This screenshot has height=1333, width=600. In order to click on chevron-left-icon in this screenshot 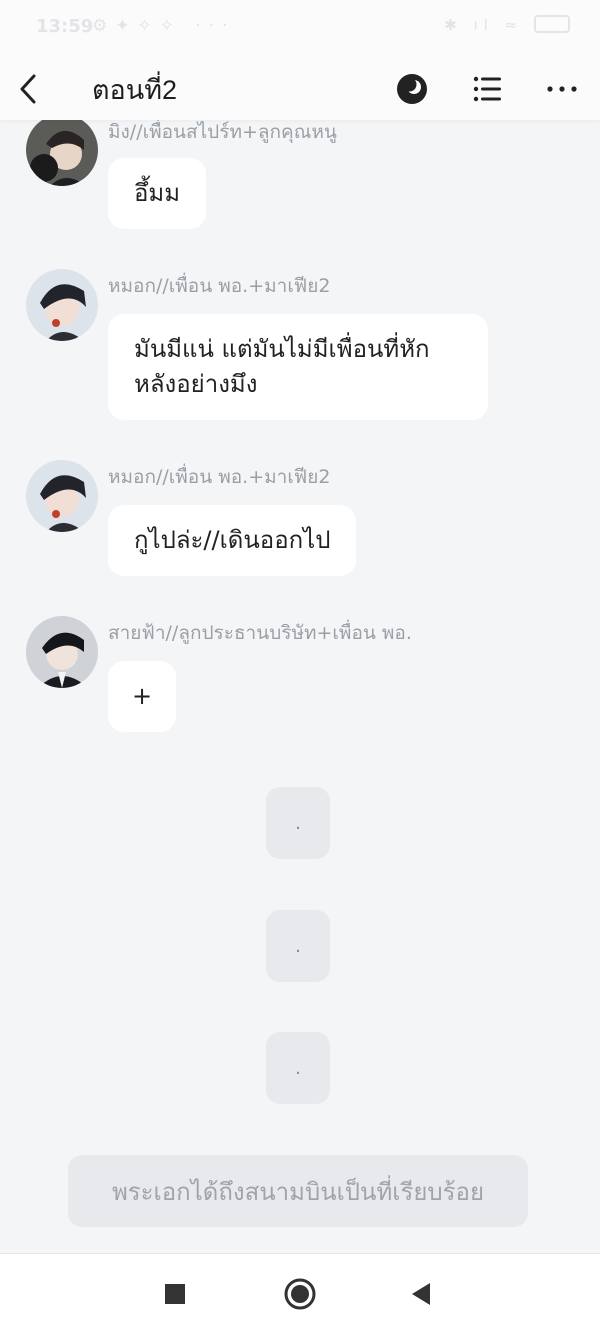, I will do `click(28, 89)`.